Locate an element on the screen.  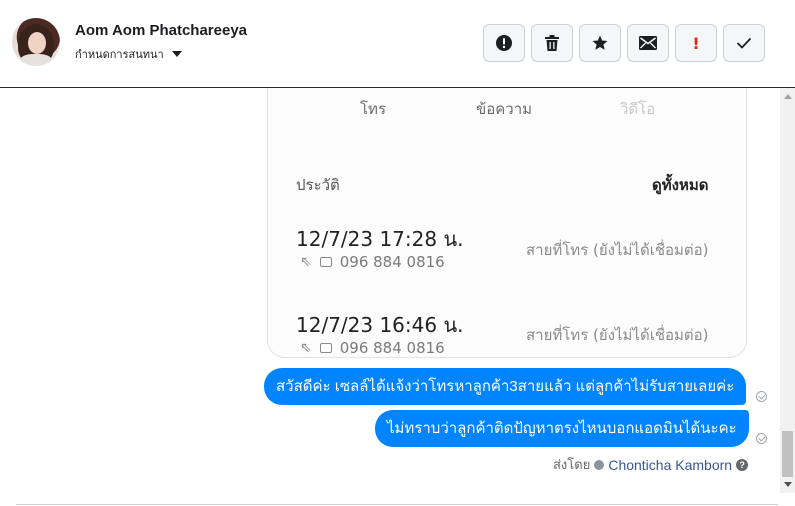
star-button is located at coordinates (600, 43).